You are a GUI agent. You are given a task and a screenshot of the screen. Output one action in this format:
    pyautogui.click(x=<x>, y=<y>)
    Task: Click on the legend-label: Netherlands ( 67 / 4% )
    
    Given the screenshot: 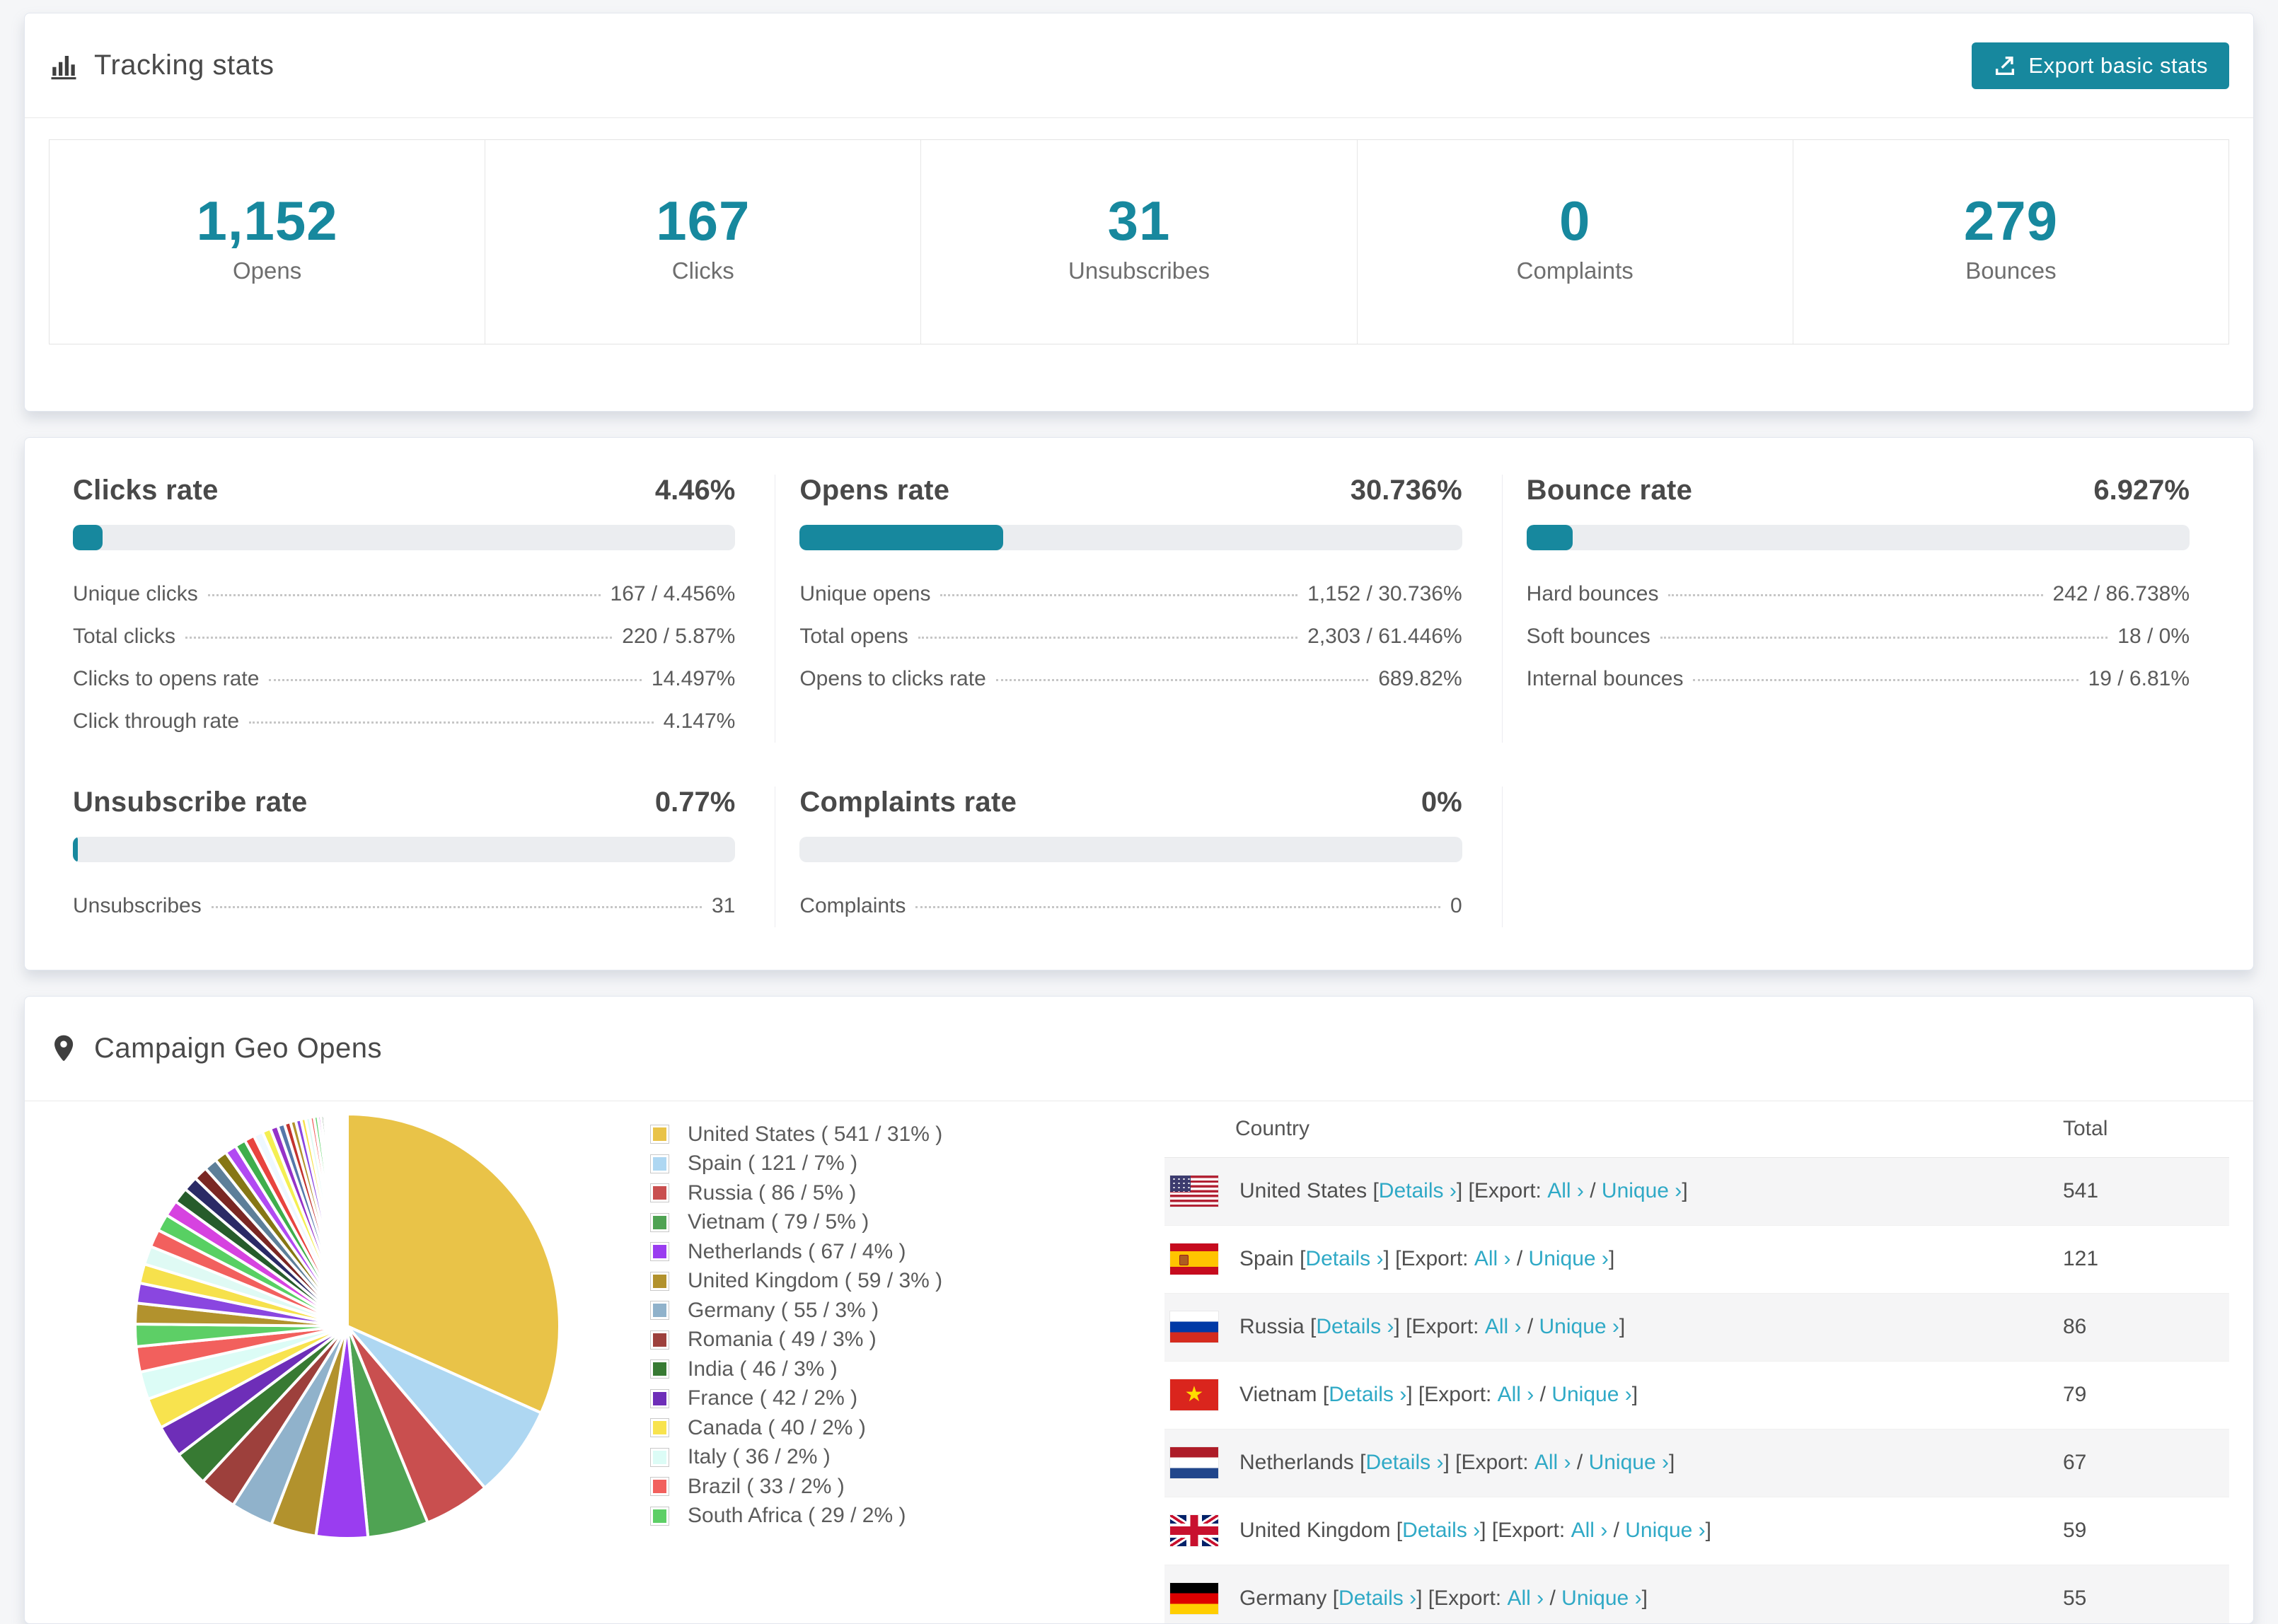 What is the action you would take?
    pyautogui.click(x=797, y=1251)
    